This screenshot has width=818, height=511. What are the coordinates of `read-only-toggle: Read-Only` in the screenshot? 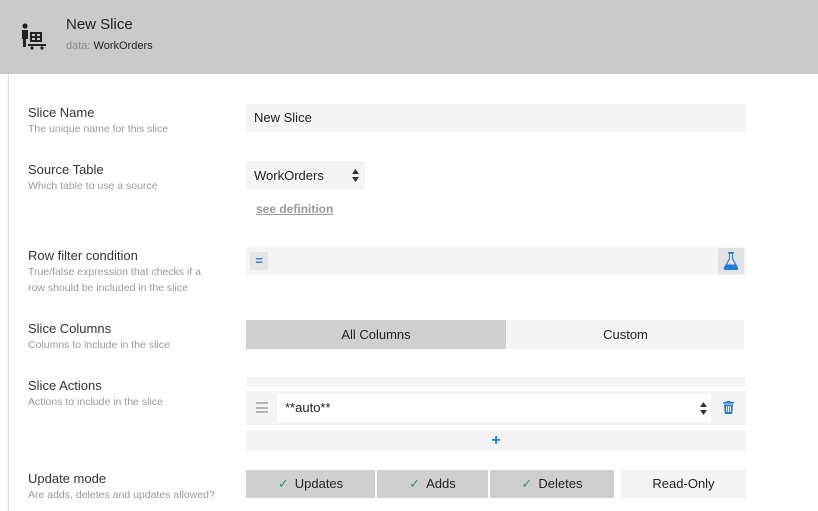 It's located at (683, 484).